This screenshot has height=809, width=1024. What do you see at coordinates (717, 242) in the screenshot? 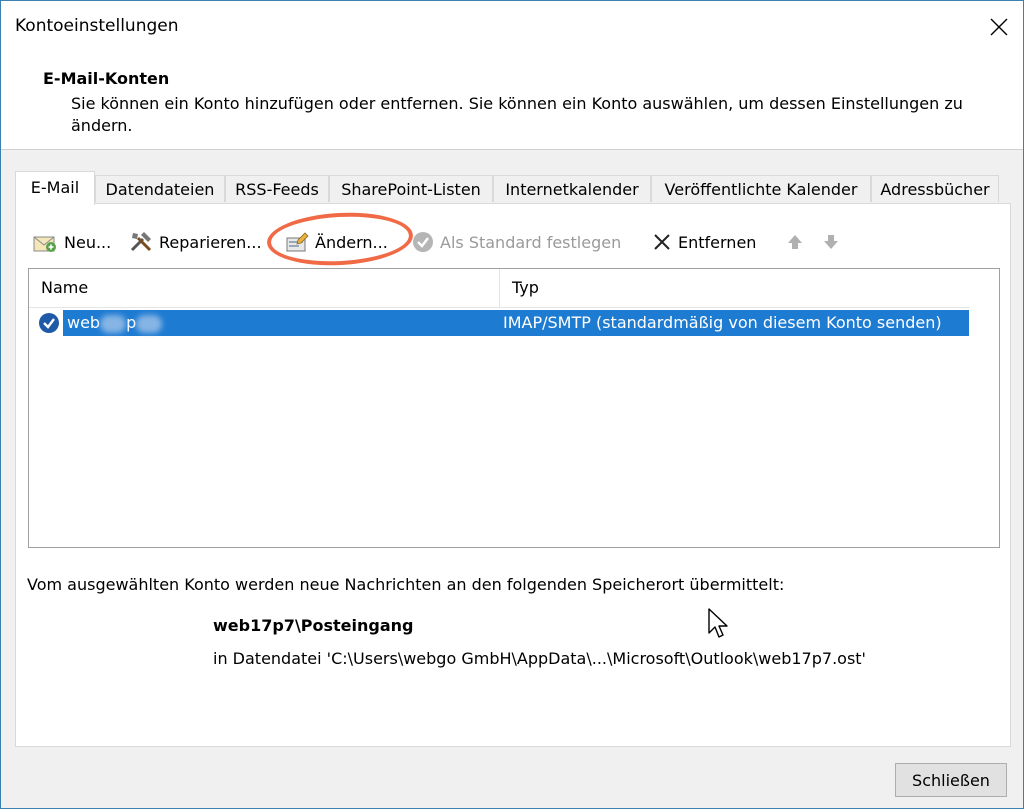
I see `remove-account-label: Entfernen` at bounding box center [717, 242].